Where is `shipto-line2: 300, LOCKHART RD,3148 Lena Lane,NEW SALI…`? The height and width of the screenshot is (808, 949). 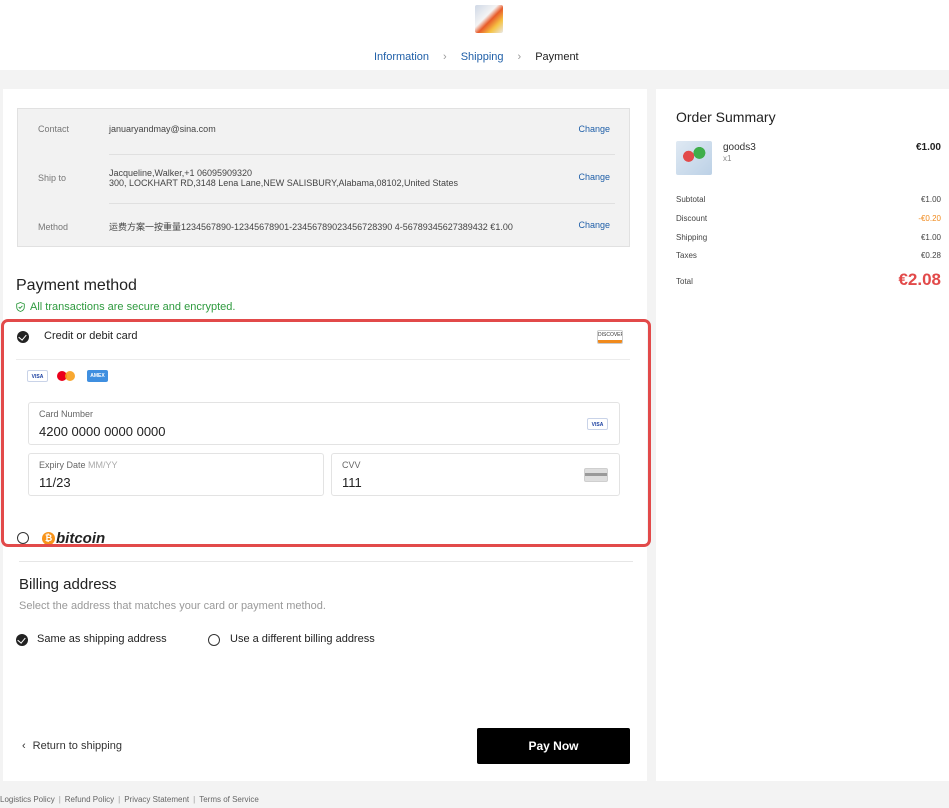 shipto-line2: 300, LOCKHART RD,3148 Lena Lane,NEW SALI… is located at coordinates (284, 183).